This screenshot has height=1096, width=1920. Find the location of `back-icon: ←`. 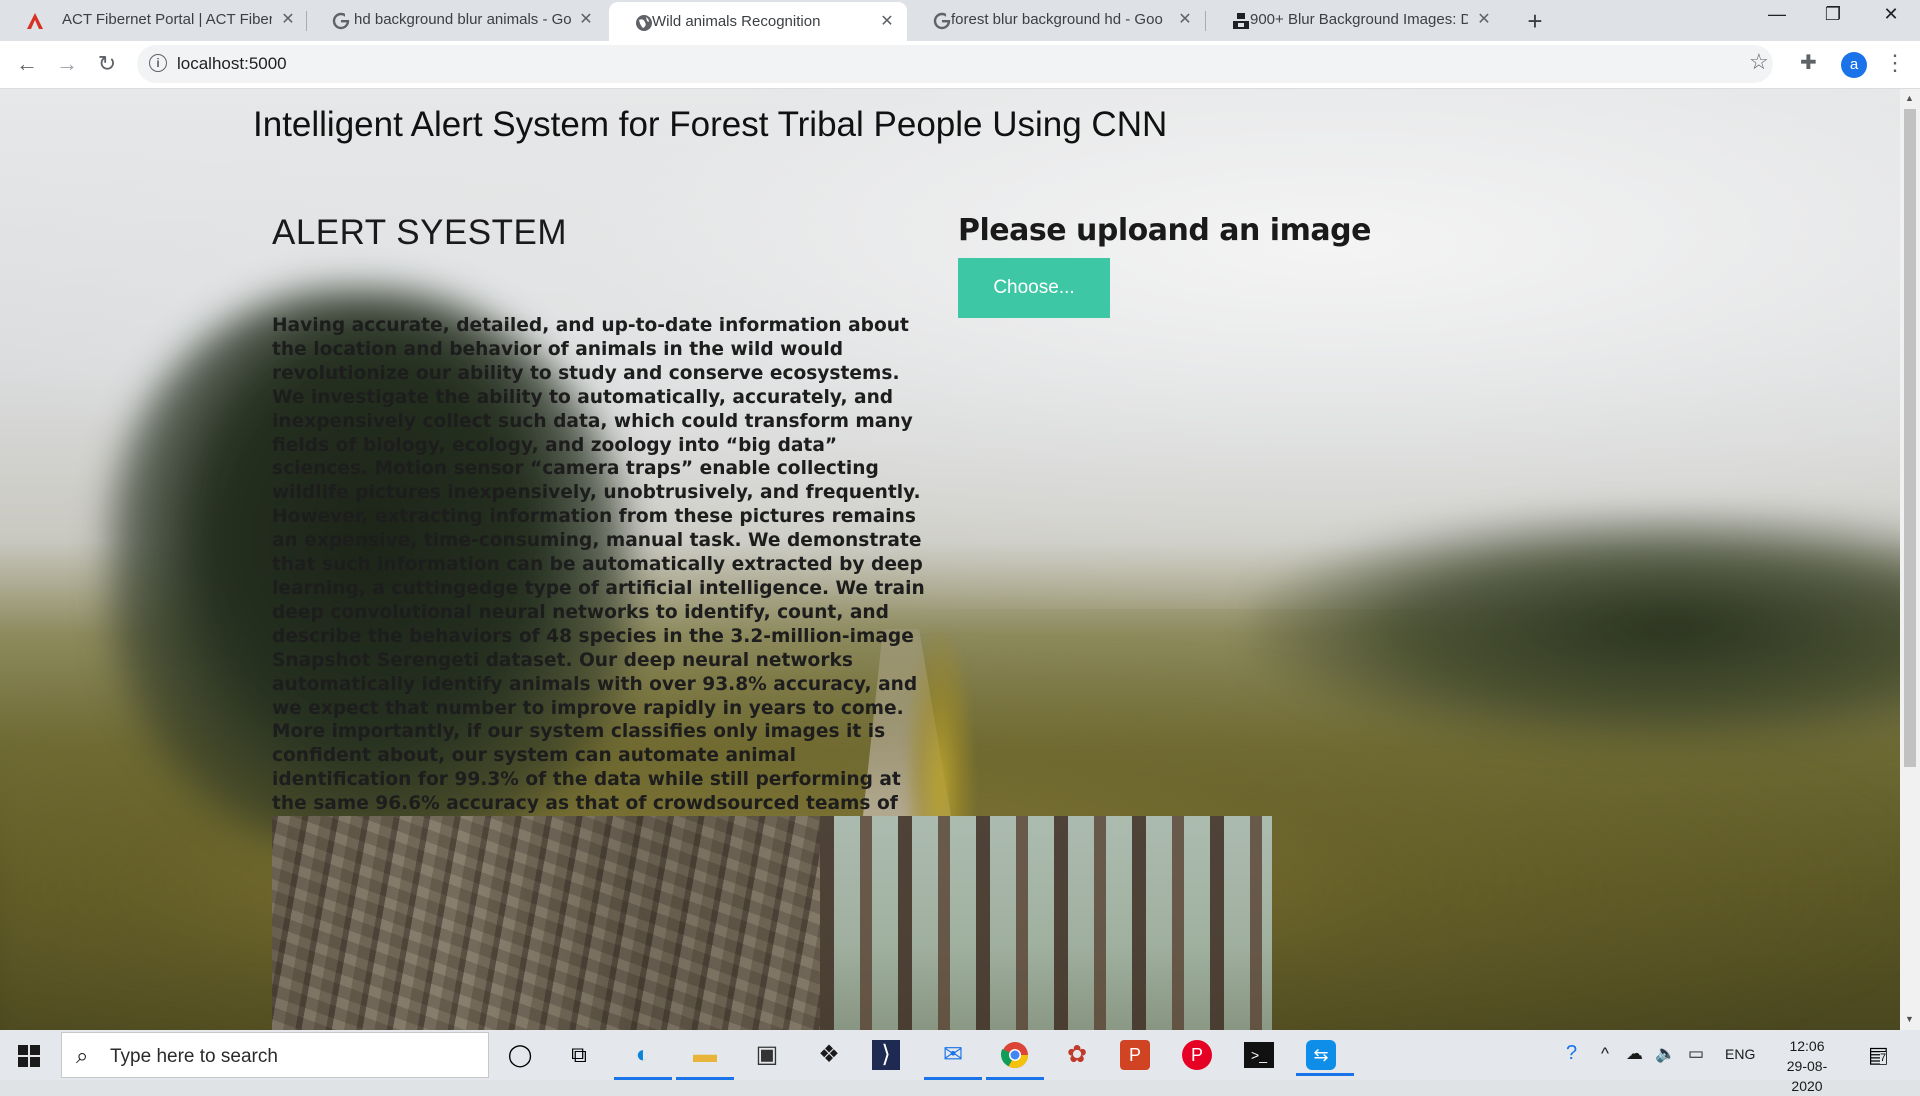

back-icon: ← is located at coordinates (27, 64).